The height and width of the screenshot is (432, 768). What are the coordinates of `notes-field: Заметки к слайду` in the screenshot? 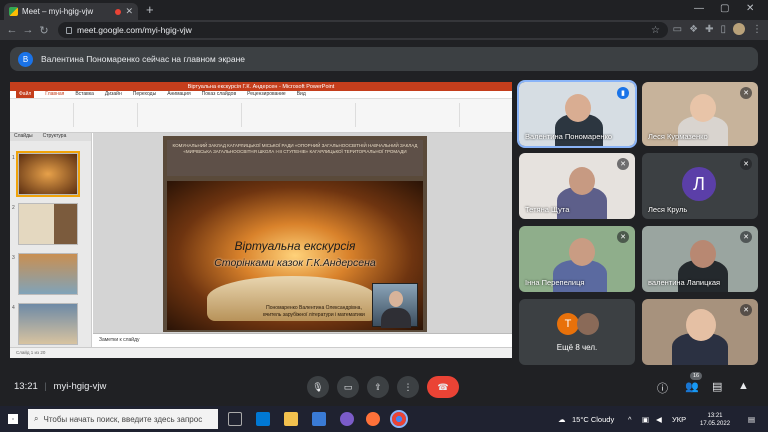 It's located at (302, 340).